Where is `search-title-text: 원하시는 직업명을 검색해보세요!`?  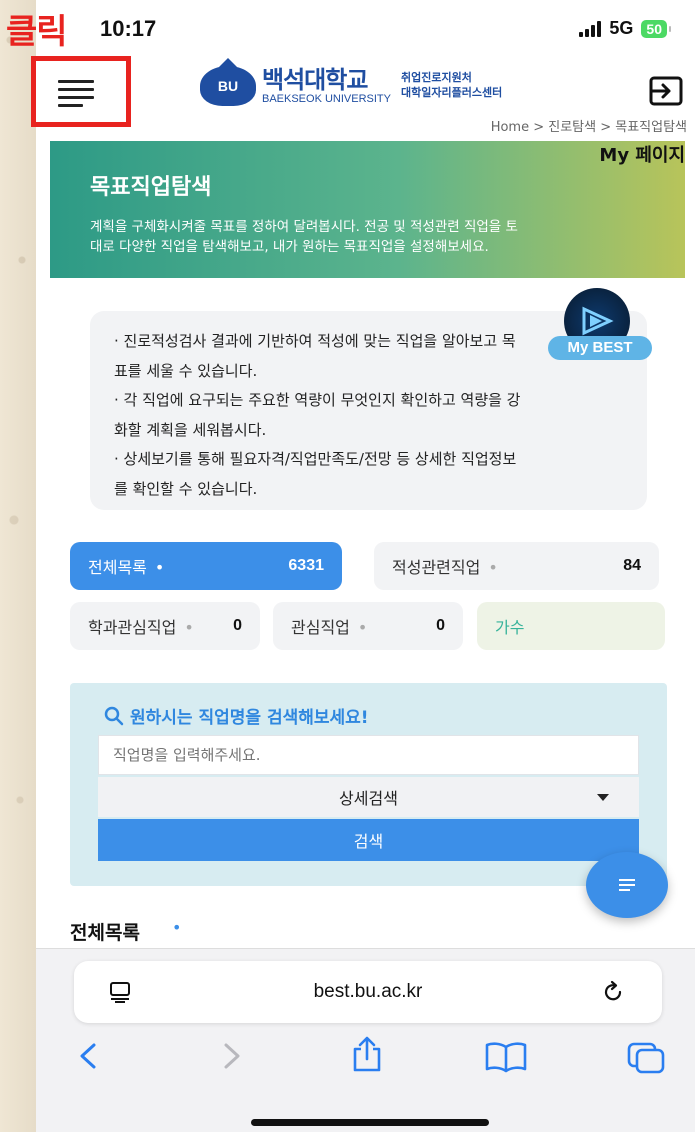
search-title-text: 원하시는 직업명을 검색해보세요! is located at coordinates (249, 718).